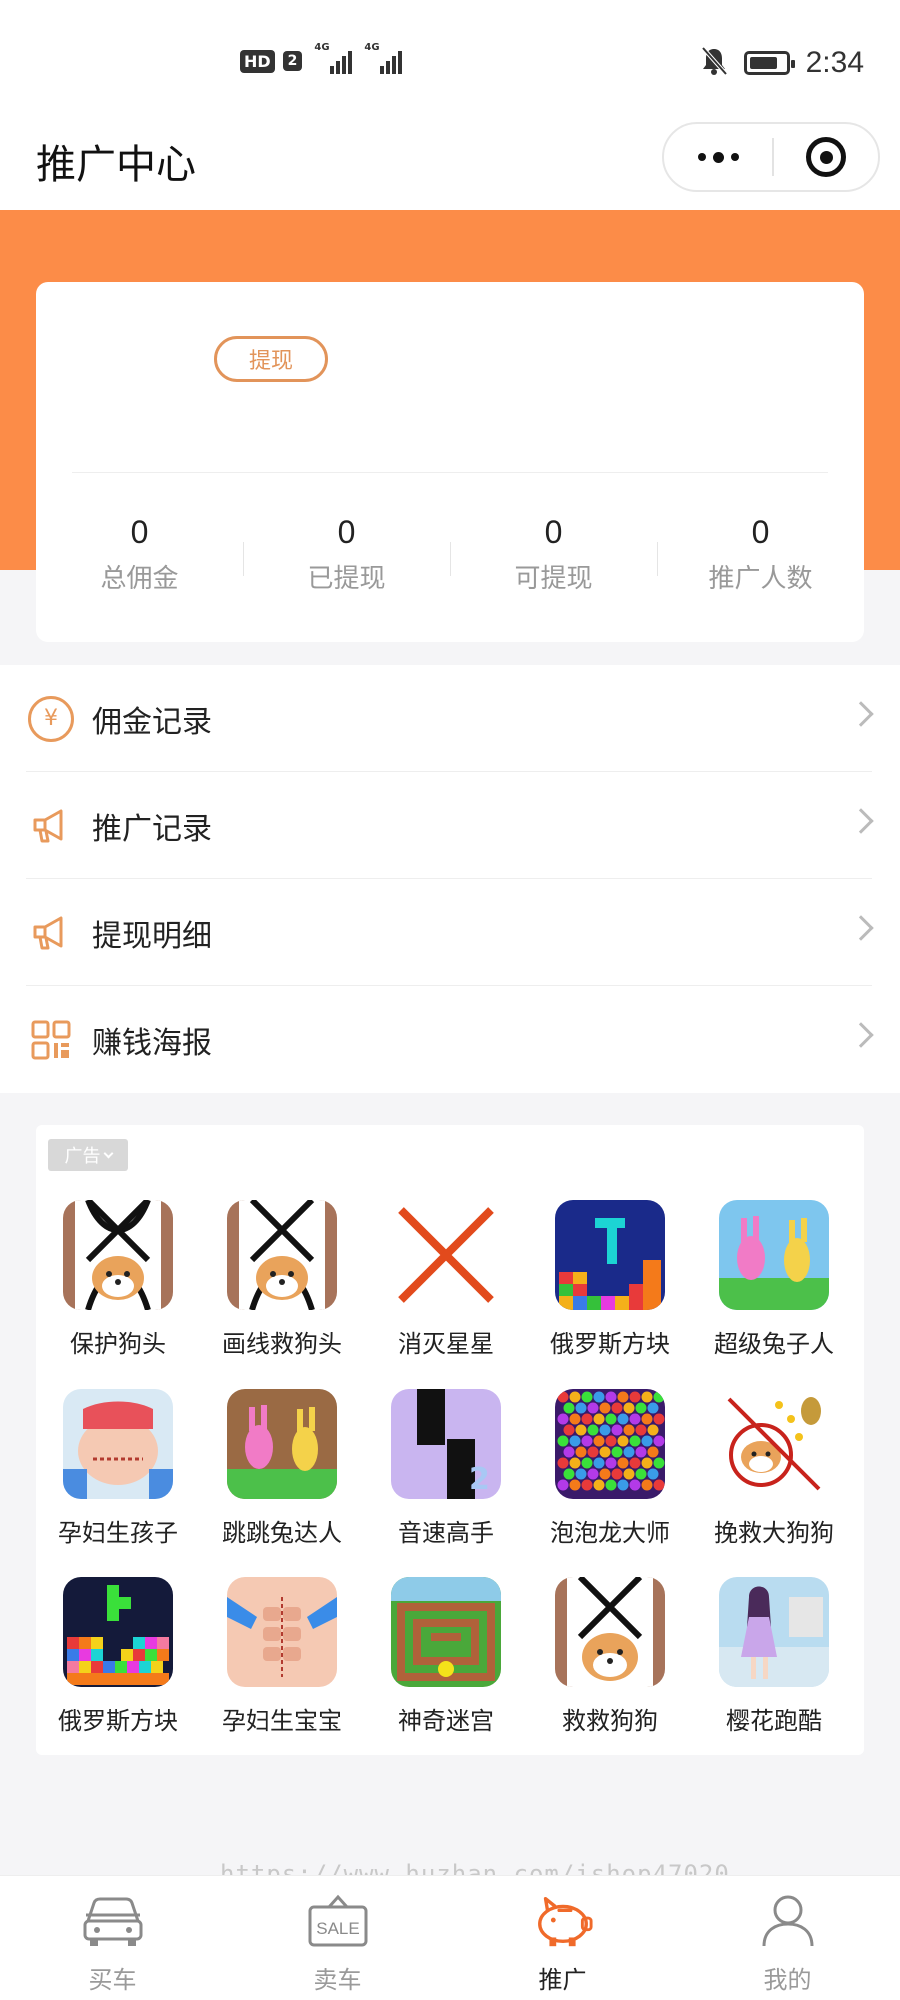  What do you see at coordinates (450, 718) in the screenshot?
I see `menu-item-commission-records: ¥ 佣金记录` at bounding box center [450, 718].